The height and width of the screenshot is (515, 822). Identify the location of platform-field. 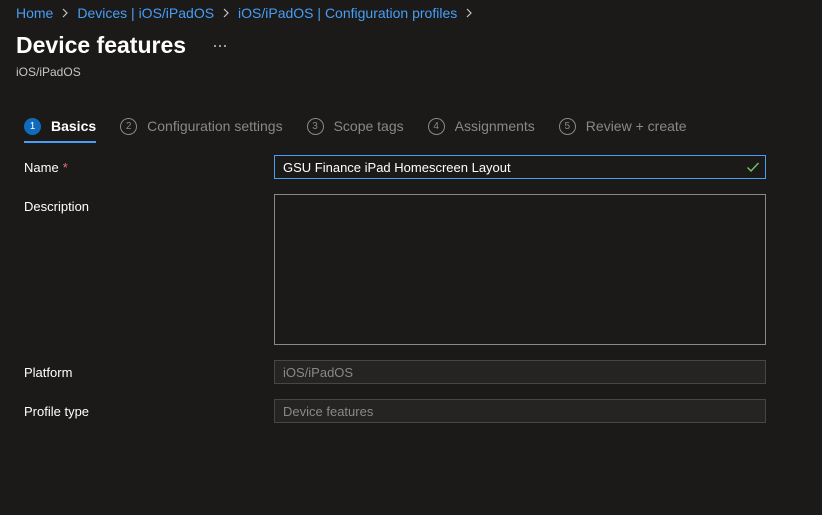
(520, 372).